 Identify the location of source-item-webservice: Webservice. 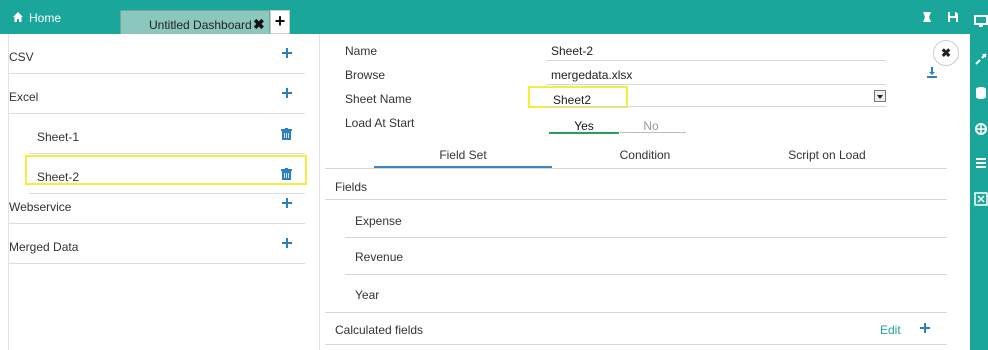
(157, 204).